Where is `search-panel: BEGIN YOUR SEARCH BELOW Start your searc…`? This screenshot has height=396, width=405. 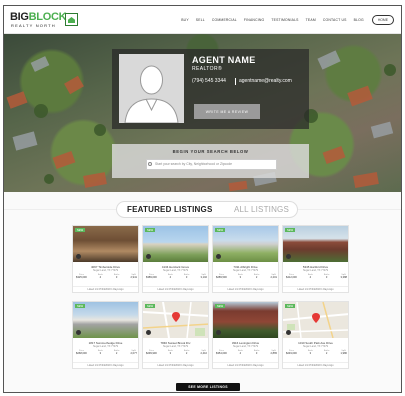
search-panel: BEGIN YOUR SEARCH BELOW Start your searc… is located at coordinates (210, 161).